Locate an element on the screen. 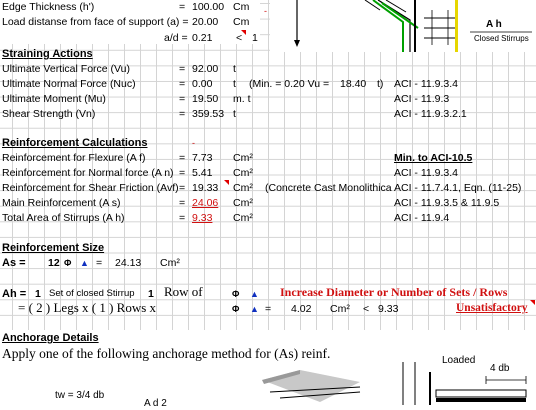  min-unit: t) is located at coordinates (380, 84).